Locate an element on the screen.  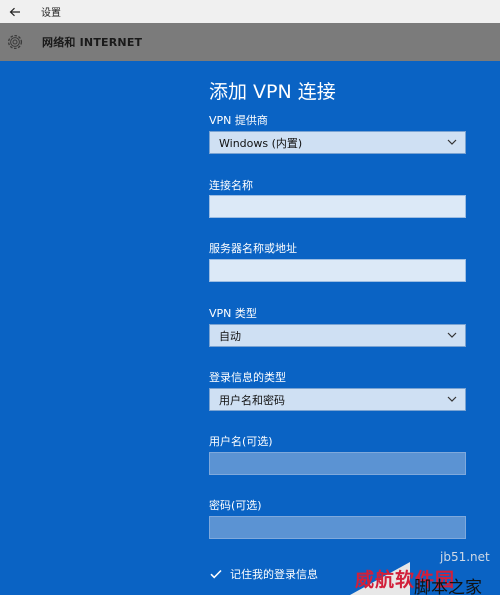
page-title: 添加 VPN 连接 is located at coordinates (272, 92).